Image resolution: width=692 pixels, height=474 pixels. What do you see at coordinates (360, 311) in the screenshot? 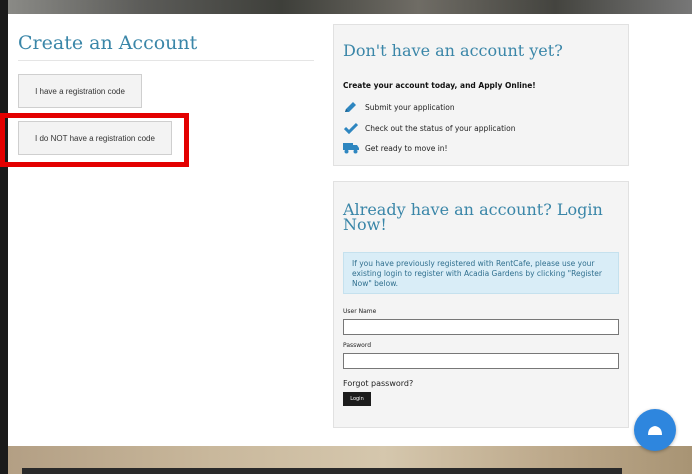
I see `username-label: User Name` at bounding box center [360, 311].